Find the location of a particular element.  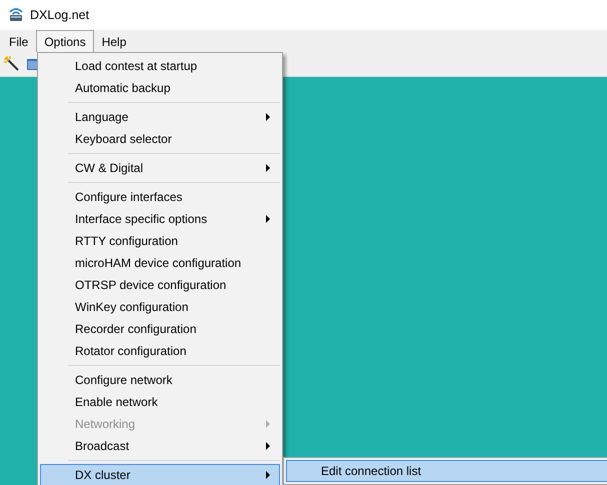

menu-item: OTRSP device configuration is located at coordinates (160, 285).